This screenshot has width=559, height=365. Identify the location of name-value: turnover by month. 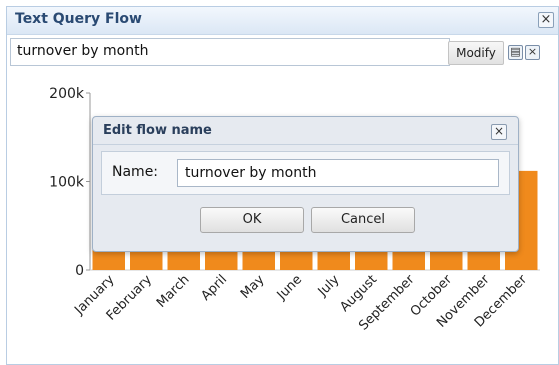
(251, 173).